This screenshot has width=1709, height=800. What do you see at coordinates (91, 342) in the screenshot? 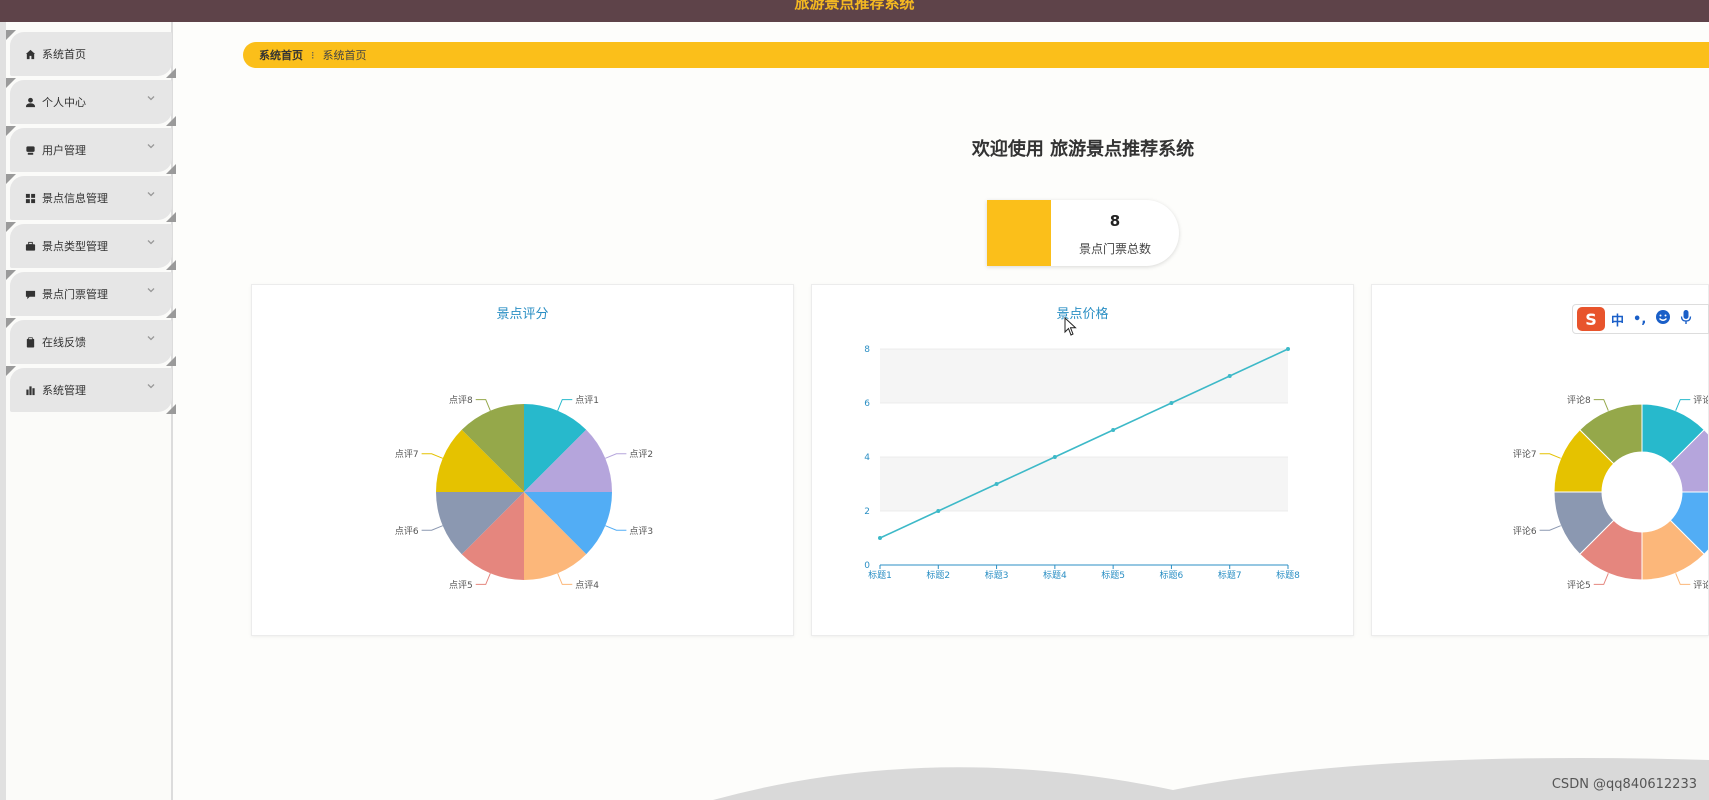
I see `sidebar-item-online-feedback: 在线反馈` at bounding box center [91, 342].